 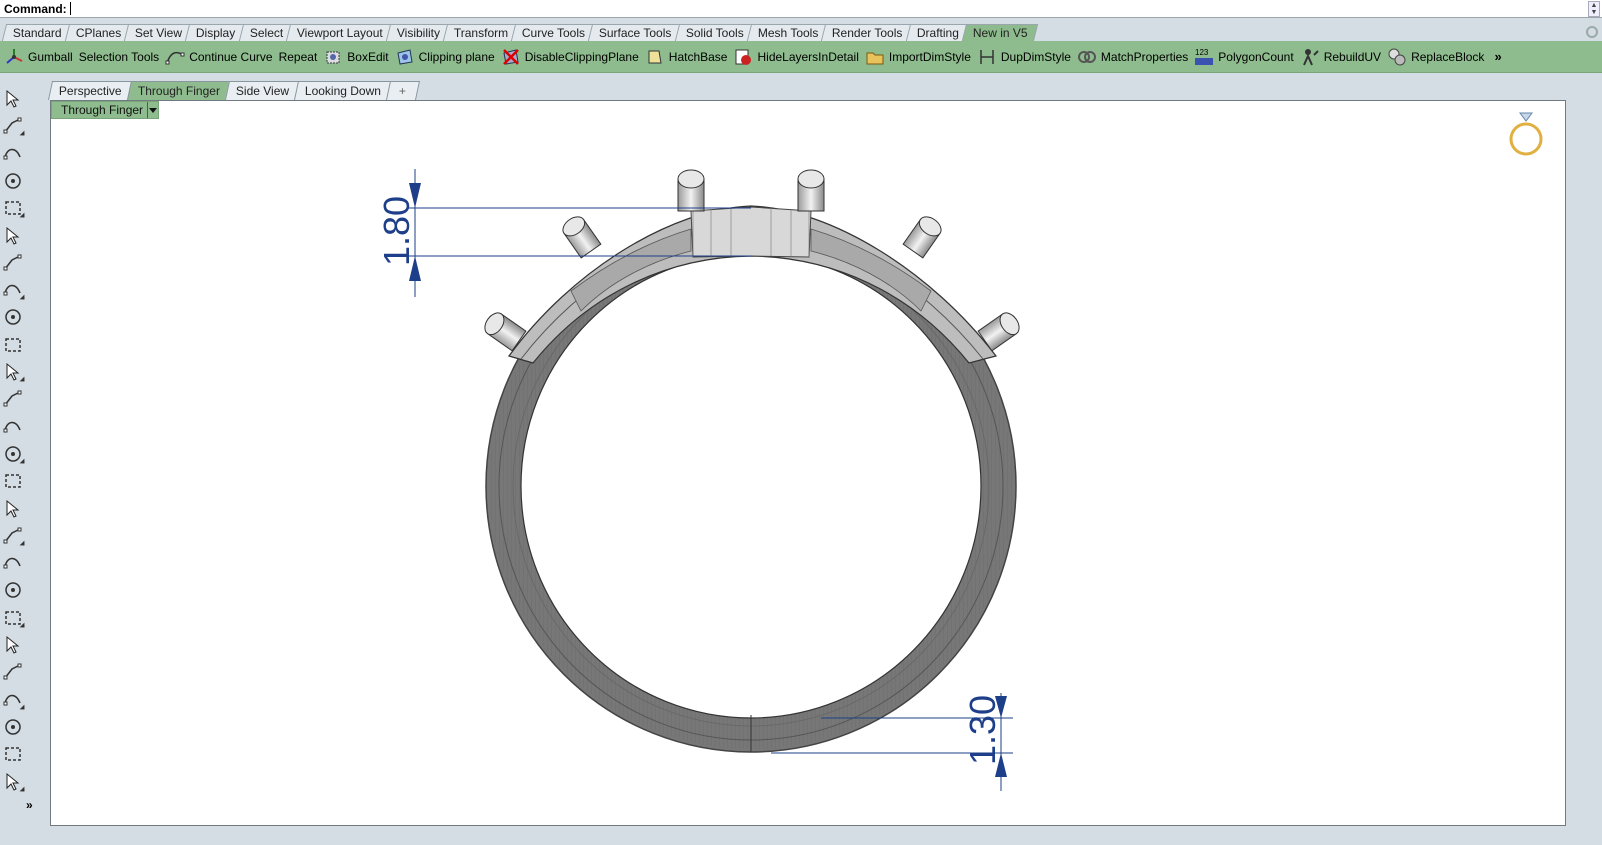 What do you see at coordinates (1035, 56) in the screenshot?
I see `command-label: DupDimStyle` at bounding box center [1035, 56].